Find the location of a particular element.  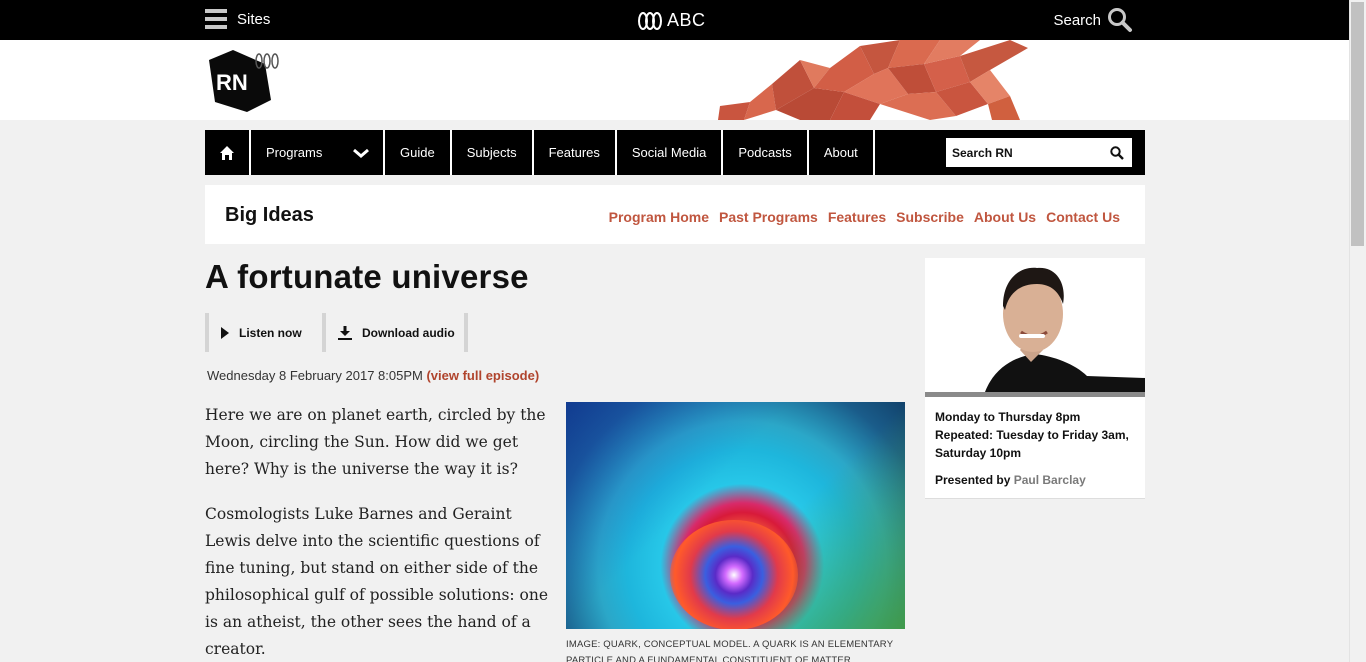

presenter-portrait-image is located at coordinates (1035, 325).